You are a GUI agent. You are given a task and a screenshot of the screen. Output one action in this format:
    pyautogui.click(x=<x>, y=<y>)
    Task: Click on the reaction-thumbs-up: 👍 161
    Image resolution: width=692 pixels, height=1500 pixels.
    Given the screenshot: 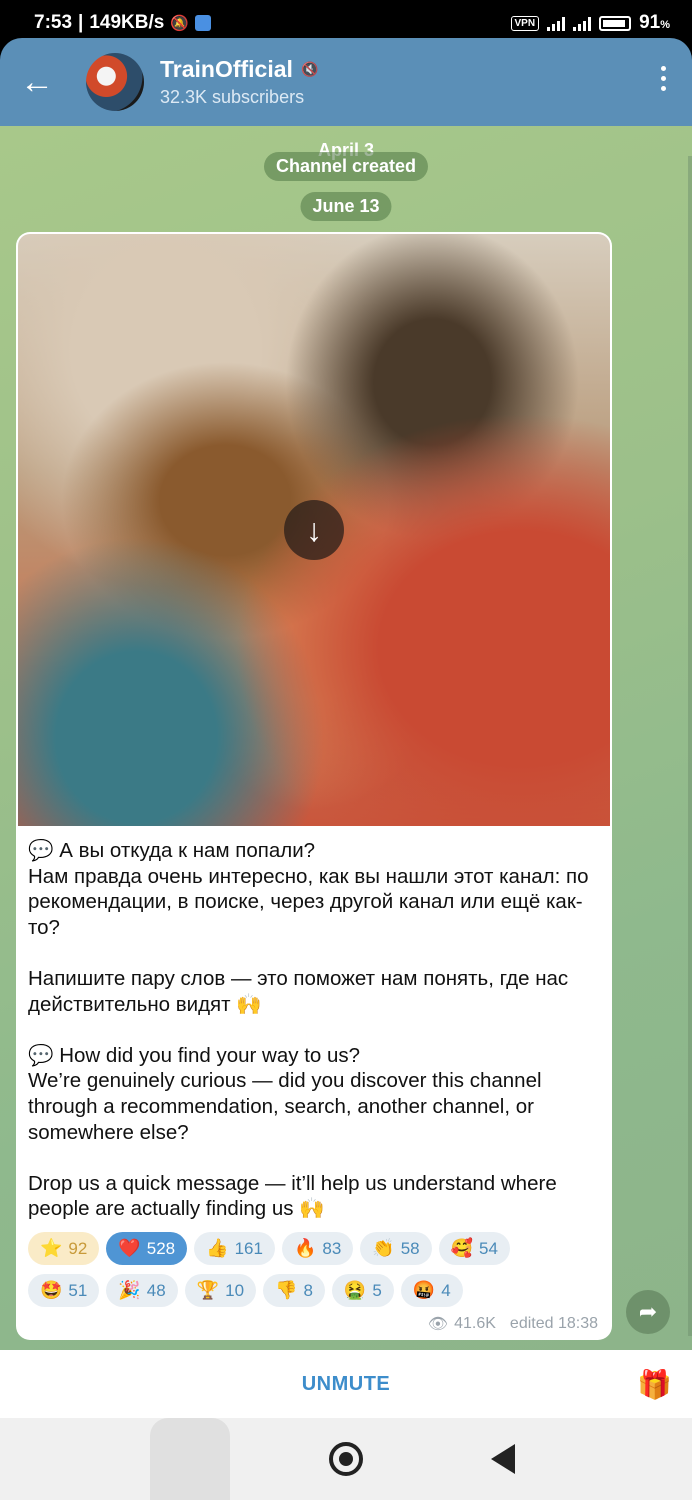 What is the action you would take?
    pyautogui.click(x=234, y=1248)
    